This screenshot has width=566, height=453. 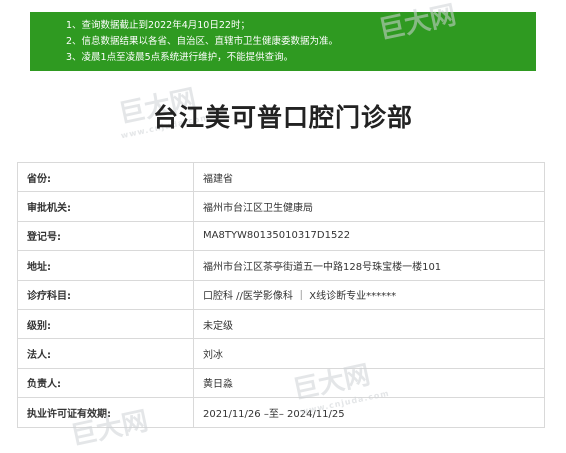 What do you see at coordinates (282, 117) in the screenshot?
I see `page-title: 台江美可普口腔门诊部` at bounding box center [282, 117].